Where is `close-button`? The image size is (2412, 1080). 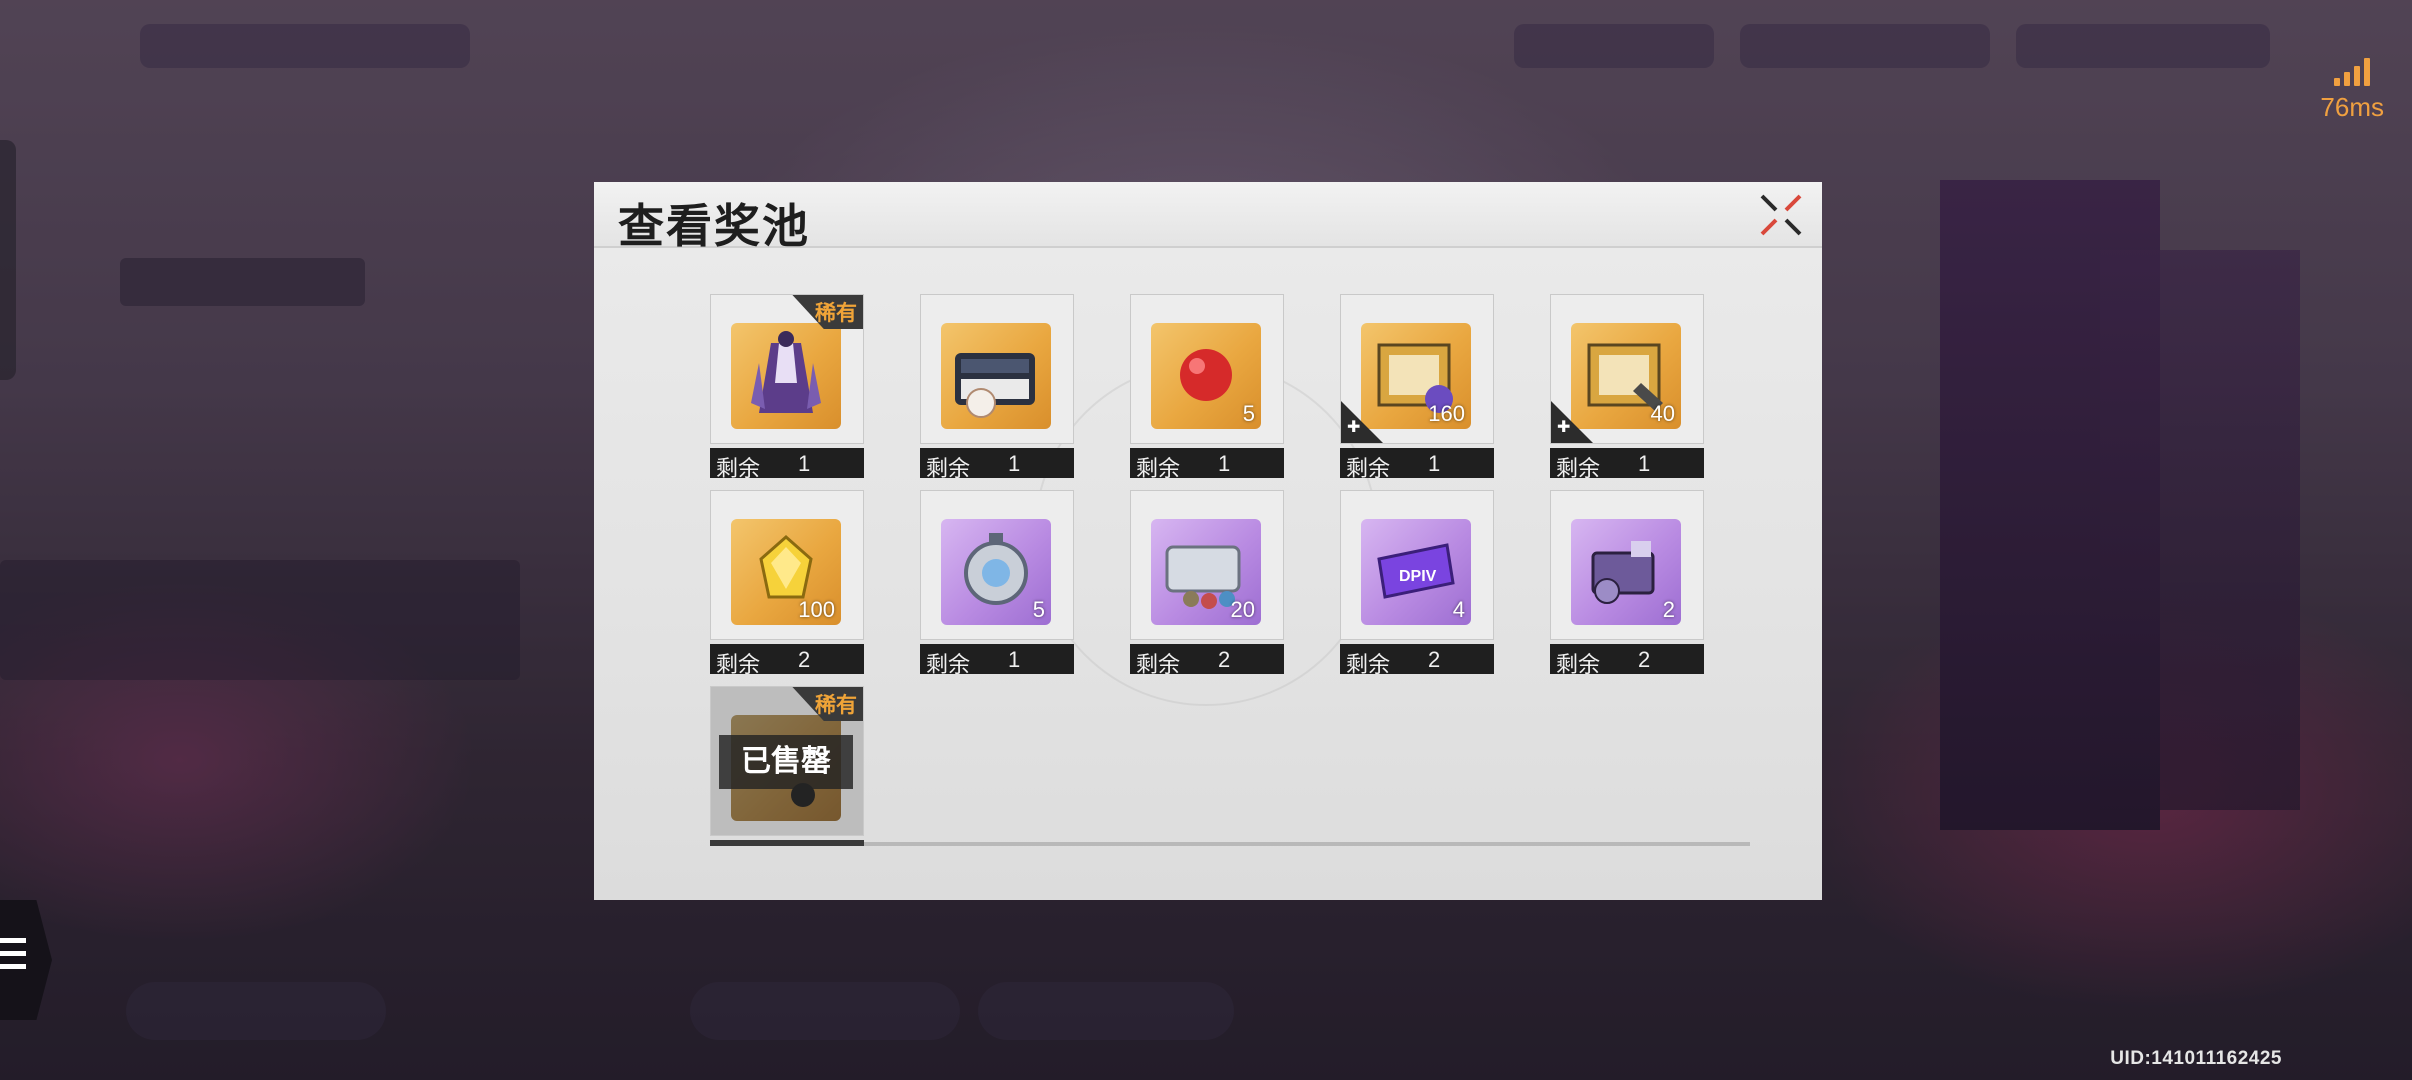
close-button is located at coordinates (1781, 215).